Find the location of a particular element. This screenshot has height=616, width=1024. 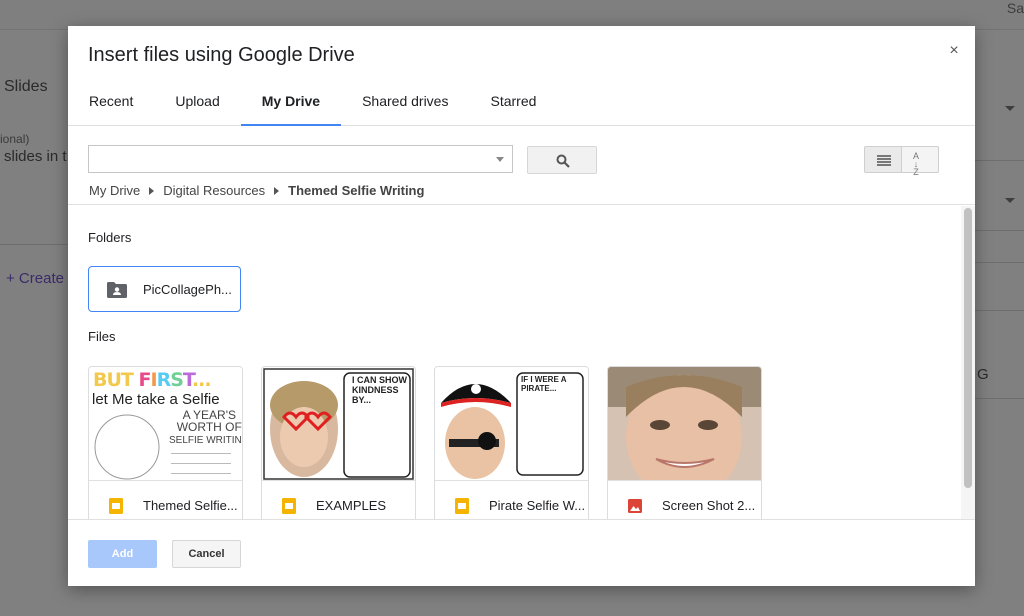

files-heading: Files is located at coordinates (102, 336).